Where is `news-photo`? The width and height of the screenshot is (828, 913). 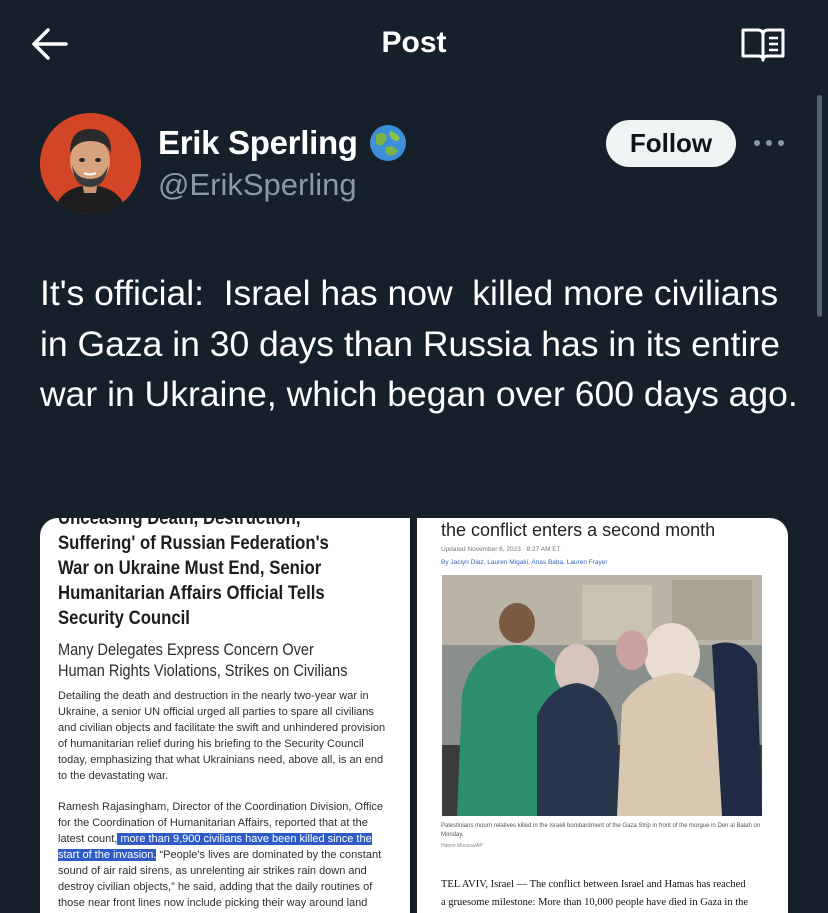 news-photo is located at coordinates (602, 695).